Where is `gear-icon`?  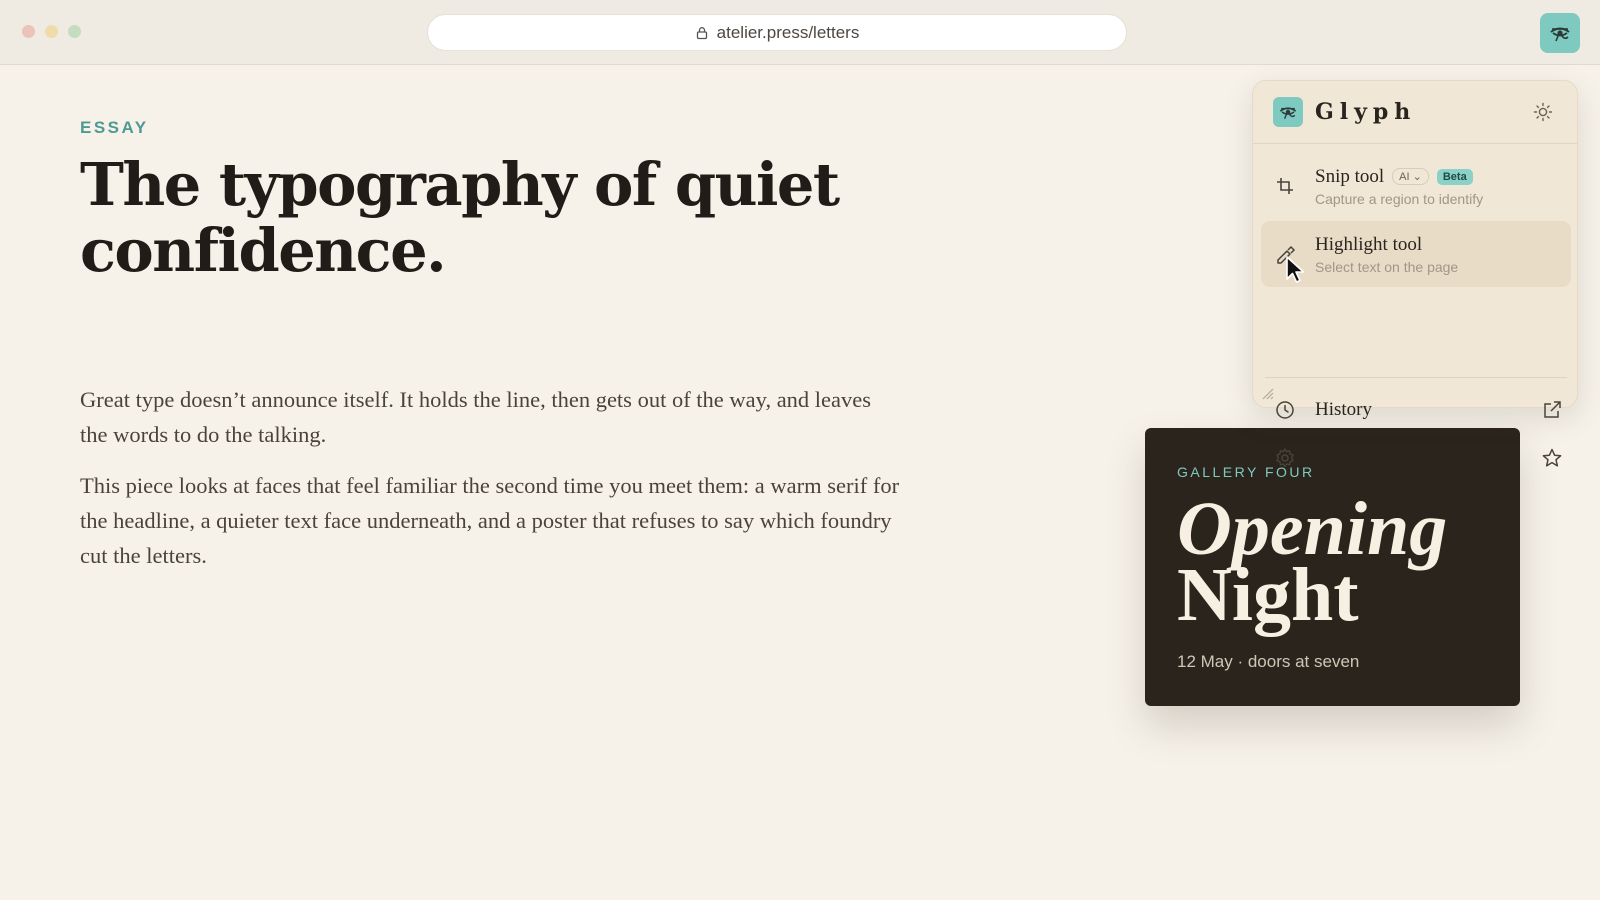
gear-icon is located at coordinates (1285, 458).